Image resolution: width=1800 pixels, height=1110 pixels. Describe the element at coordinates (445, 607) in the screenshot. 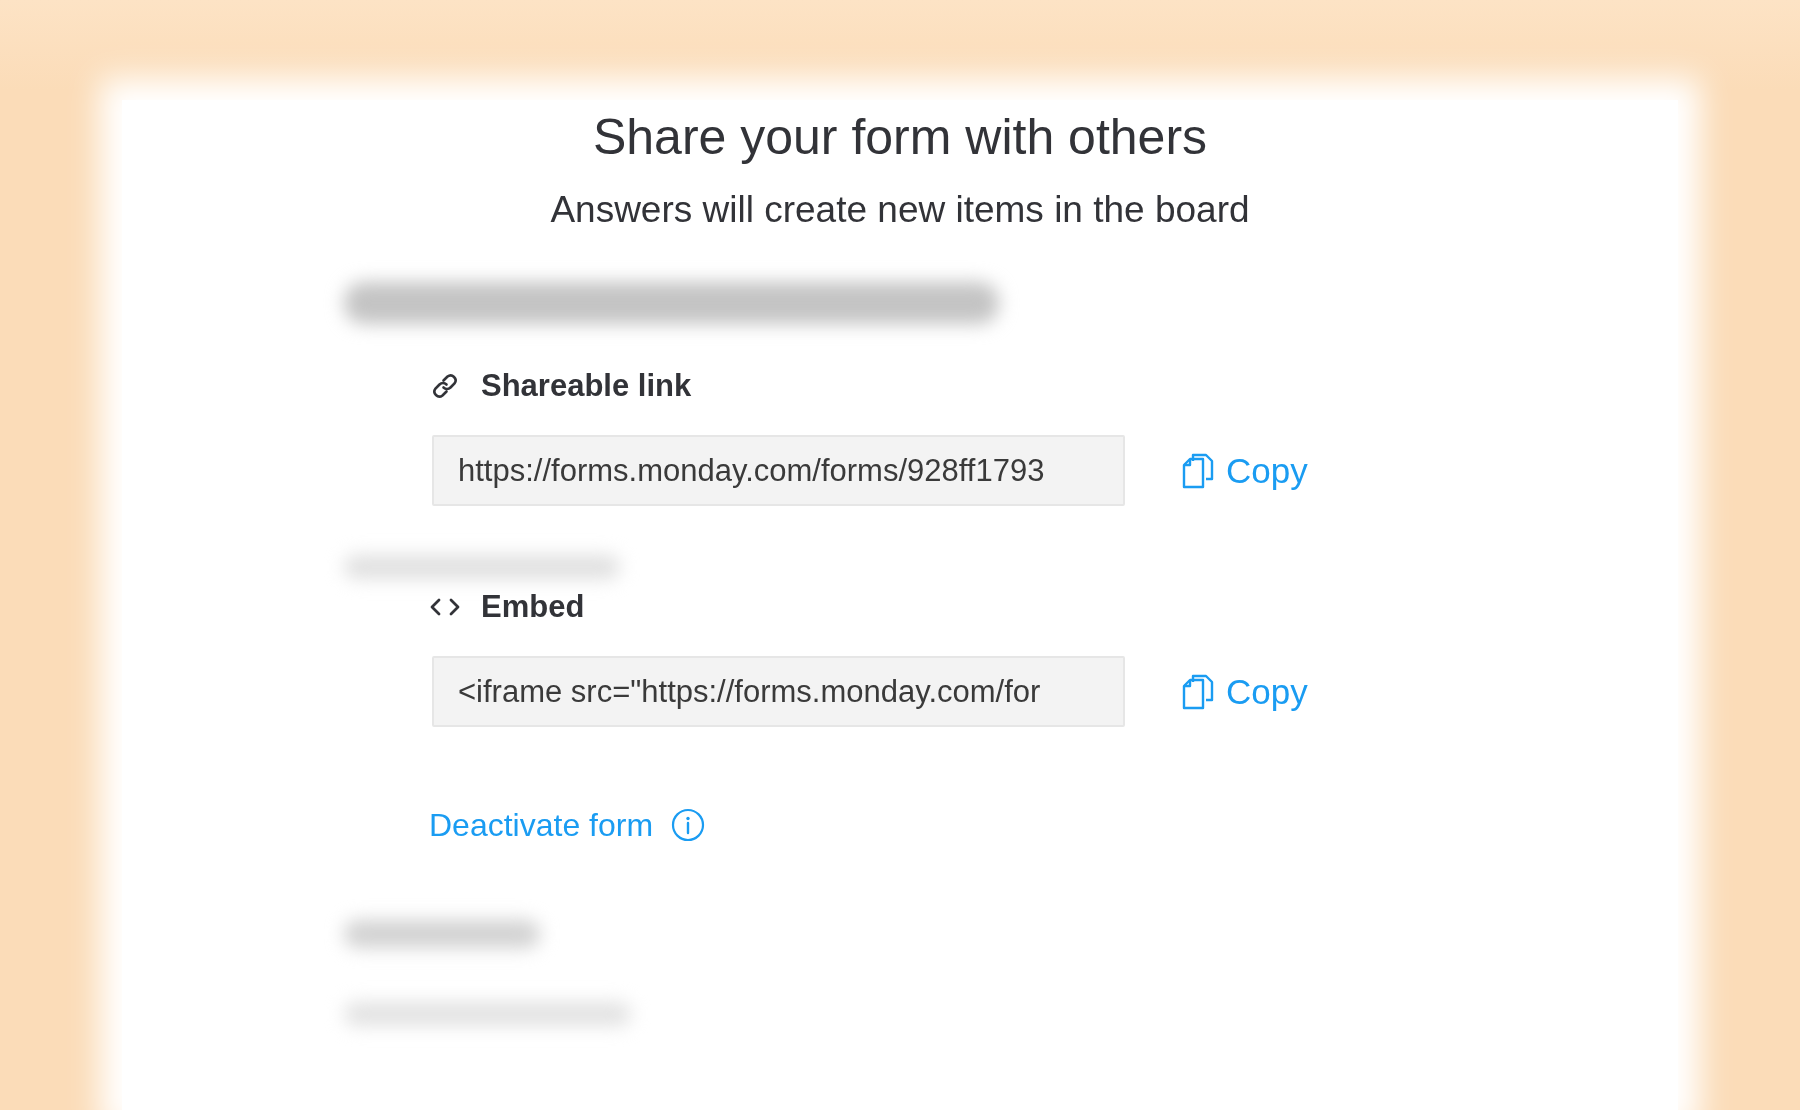

I see `code-icon` at that location.